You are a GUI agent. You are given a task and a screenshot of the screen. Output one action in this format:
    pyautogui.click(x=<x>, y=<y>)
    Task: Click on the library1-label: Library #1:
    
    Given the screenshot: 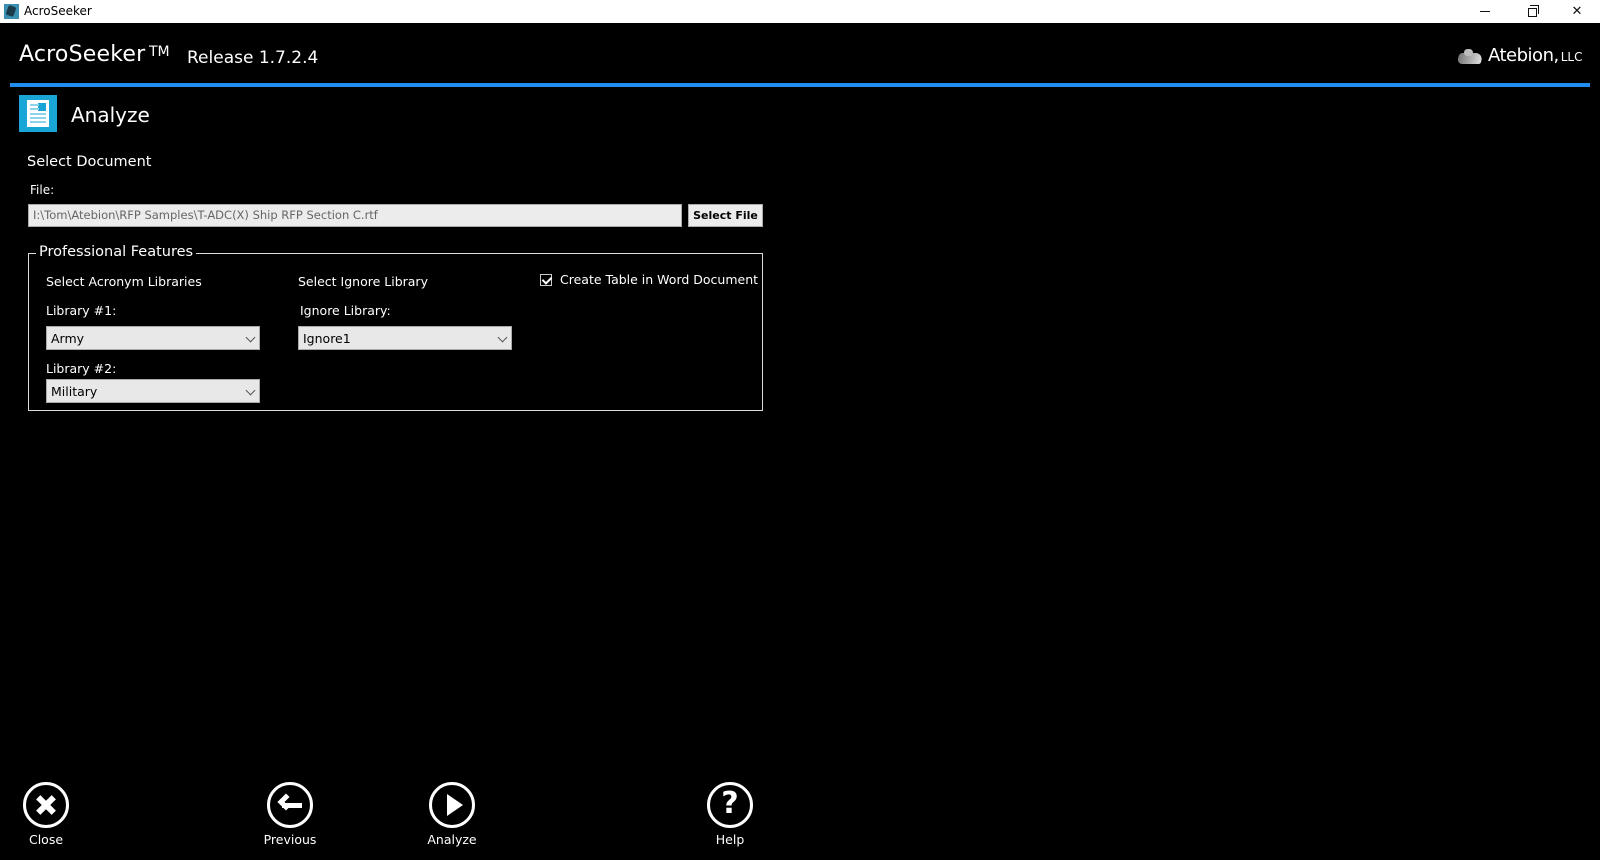 What is the action you would take?
    pyautogui.click(x=81, y=310)
    